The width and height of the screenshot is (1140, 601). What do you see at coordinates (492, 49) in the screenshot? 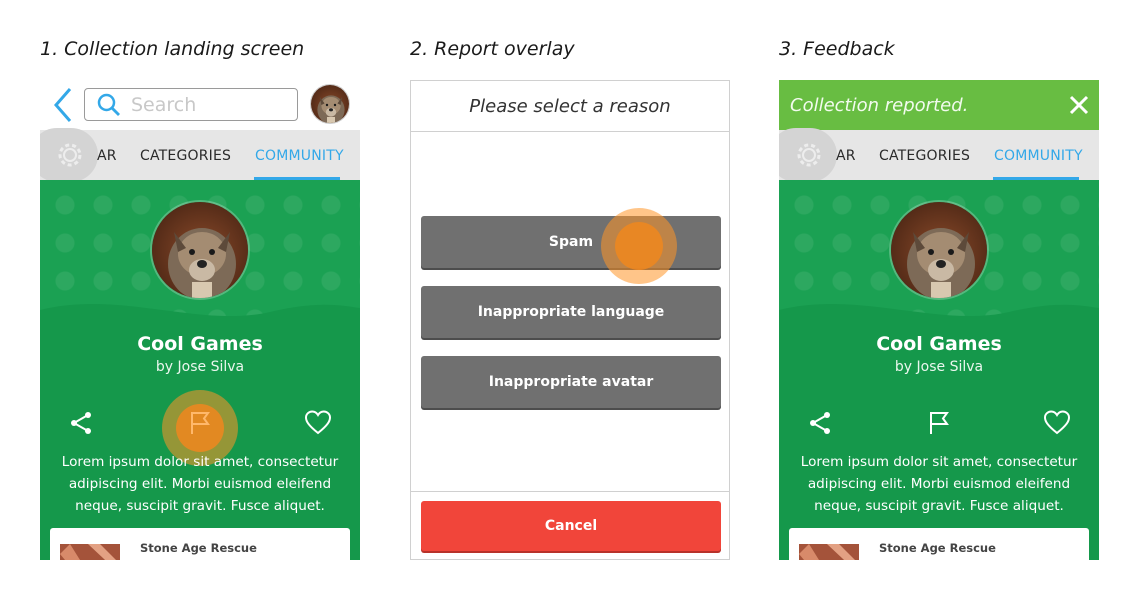
I see `caption-report-overlay: 2. Report overlay` at bounding box center [492, 49].